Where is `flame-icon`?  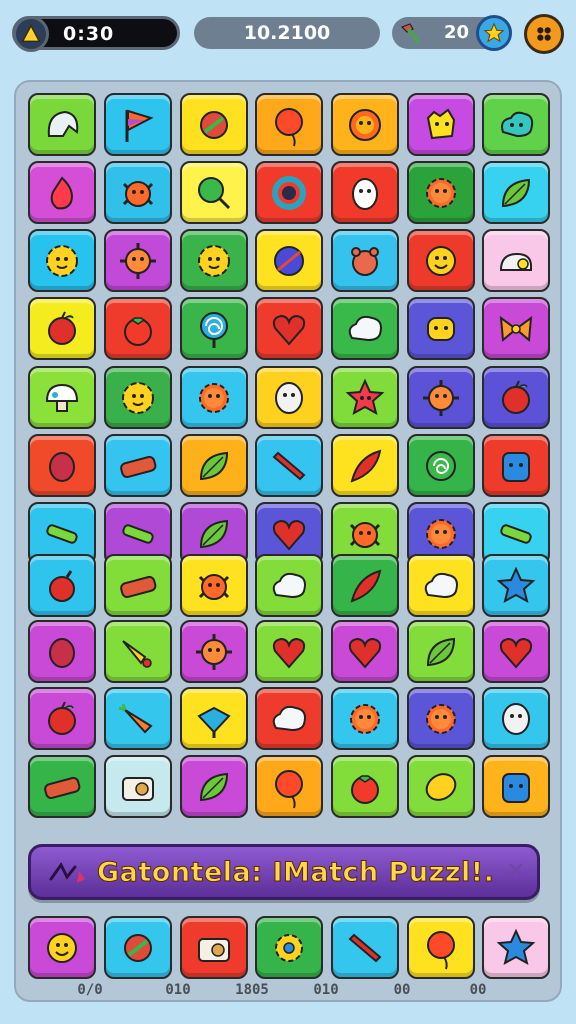
flame-icon is located at coordinates (61, 192).